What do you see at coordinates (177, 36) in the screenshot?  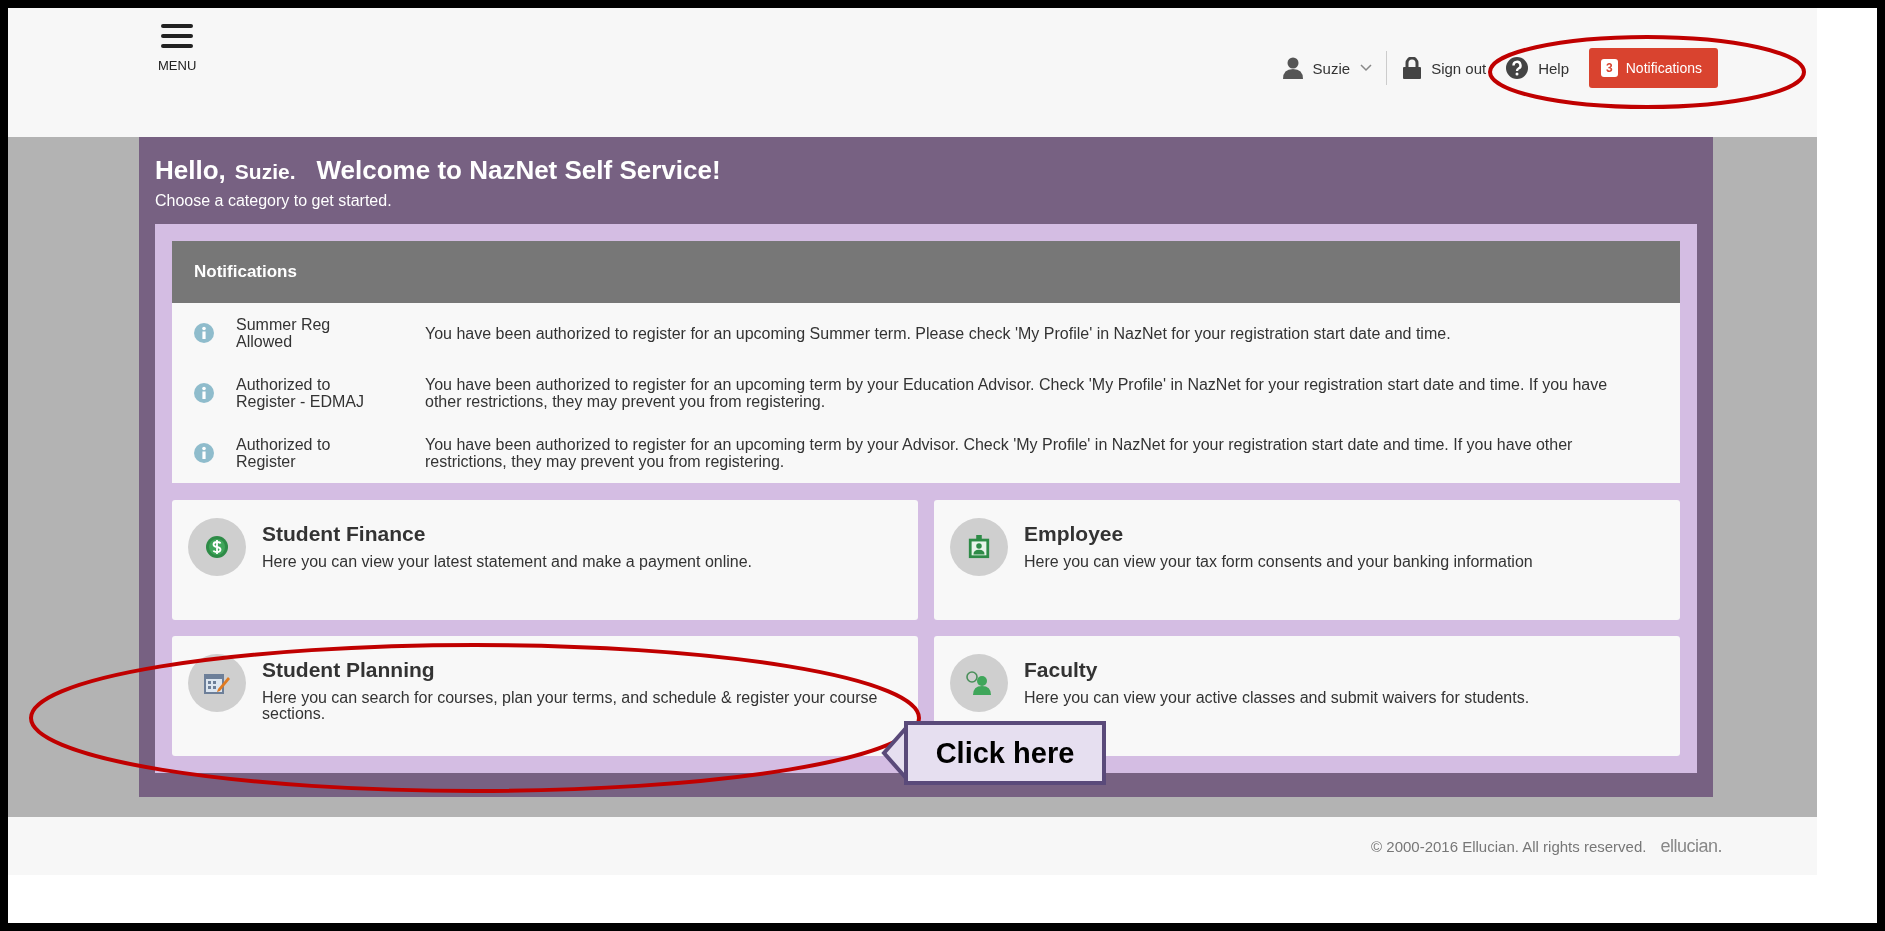 I see `menu-icon` at bounding box center [177, 36].